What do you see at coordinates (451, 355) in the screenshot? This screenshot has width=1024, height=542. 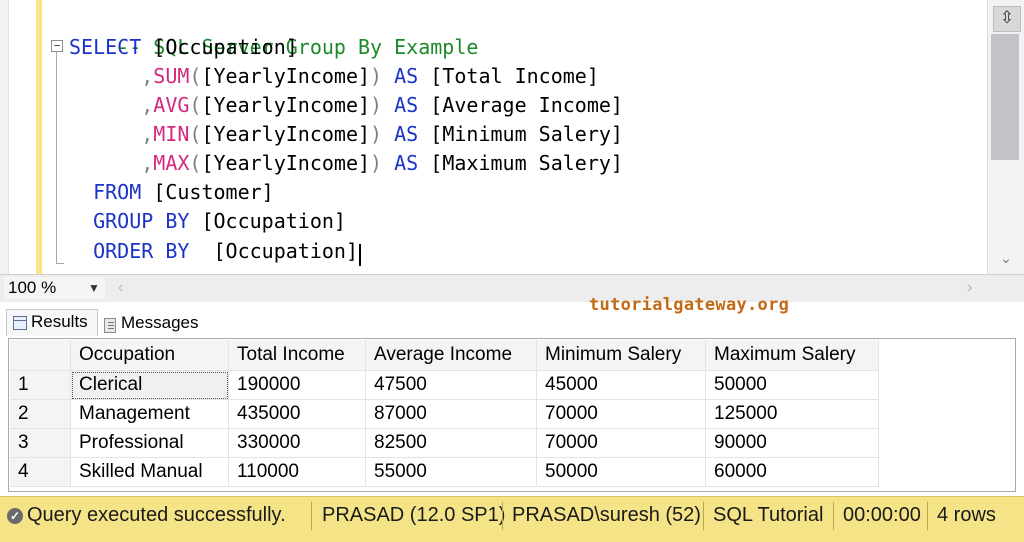 I see `column-header-average-income: Average Income` at bounding box center [451, 355].